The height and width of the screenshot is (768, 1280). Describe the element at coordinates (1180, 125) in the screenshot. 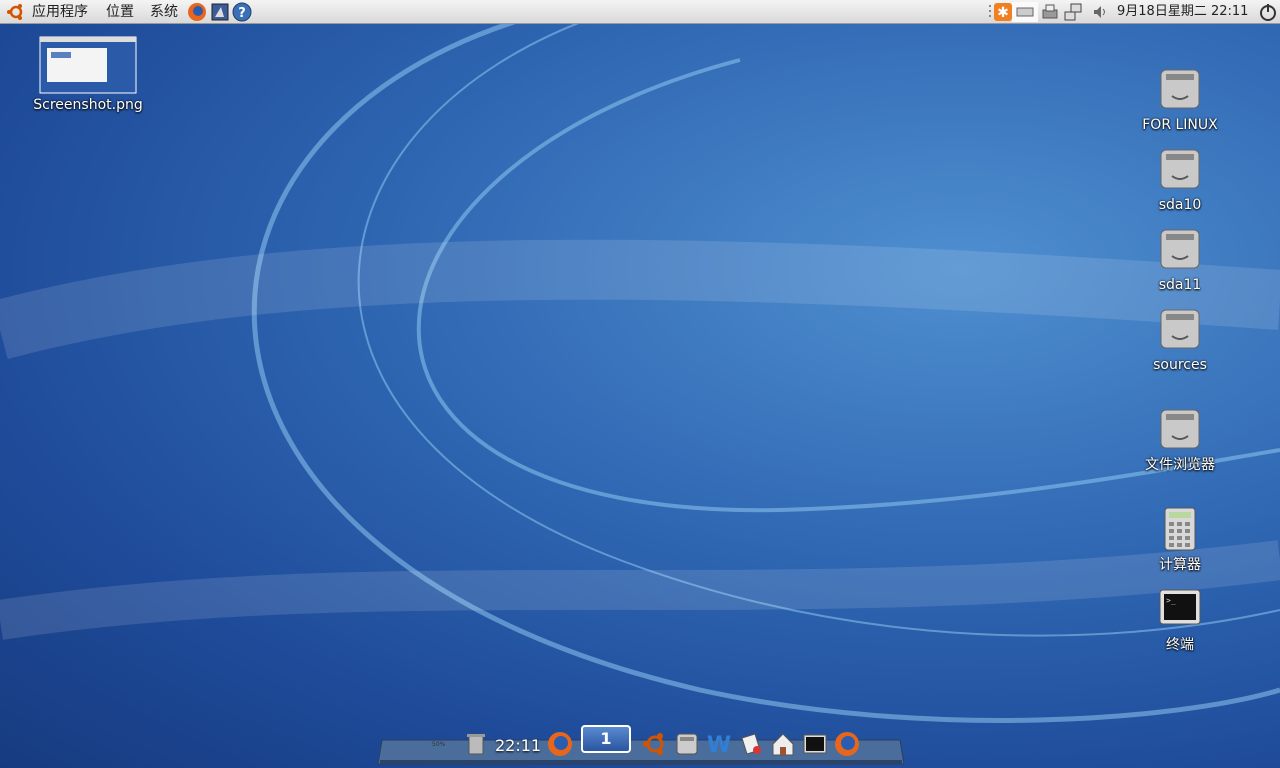

I see `desktop-icon-label: FOR LINUX` at that location.